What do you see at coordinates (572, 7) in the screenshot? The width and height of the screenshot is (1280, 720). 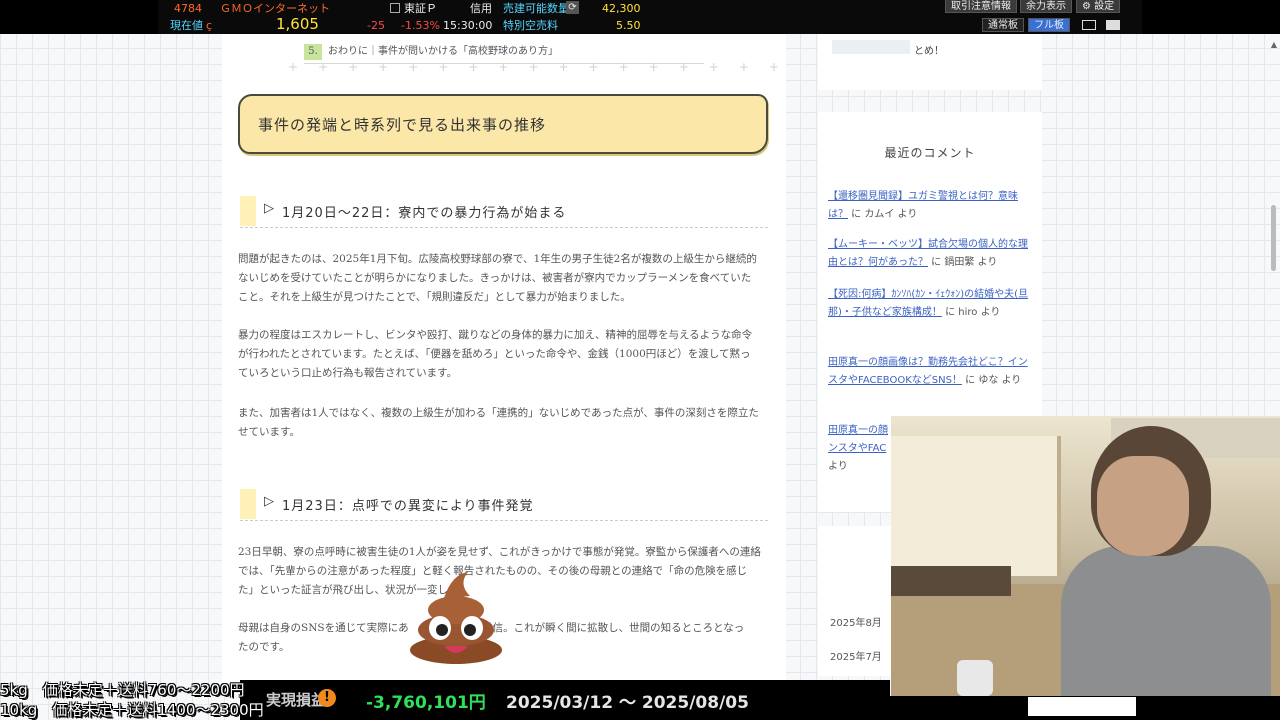 I see `refresh-icon: ⟳` at bounding box center [572, 7].